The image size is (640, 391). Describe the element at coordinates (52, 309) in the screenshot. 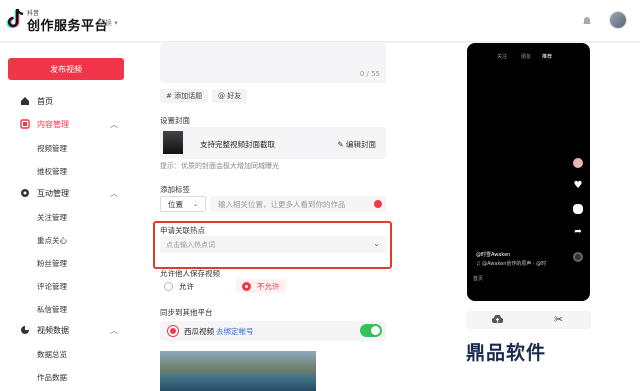

I see `sidebar-item-messages: 私信管理` at that location.